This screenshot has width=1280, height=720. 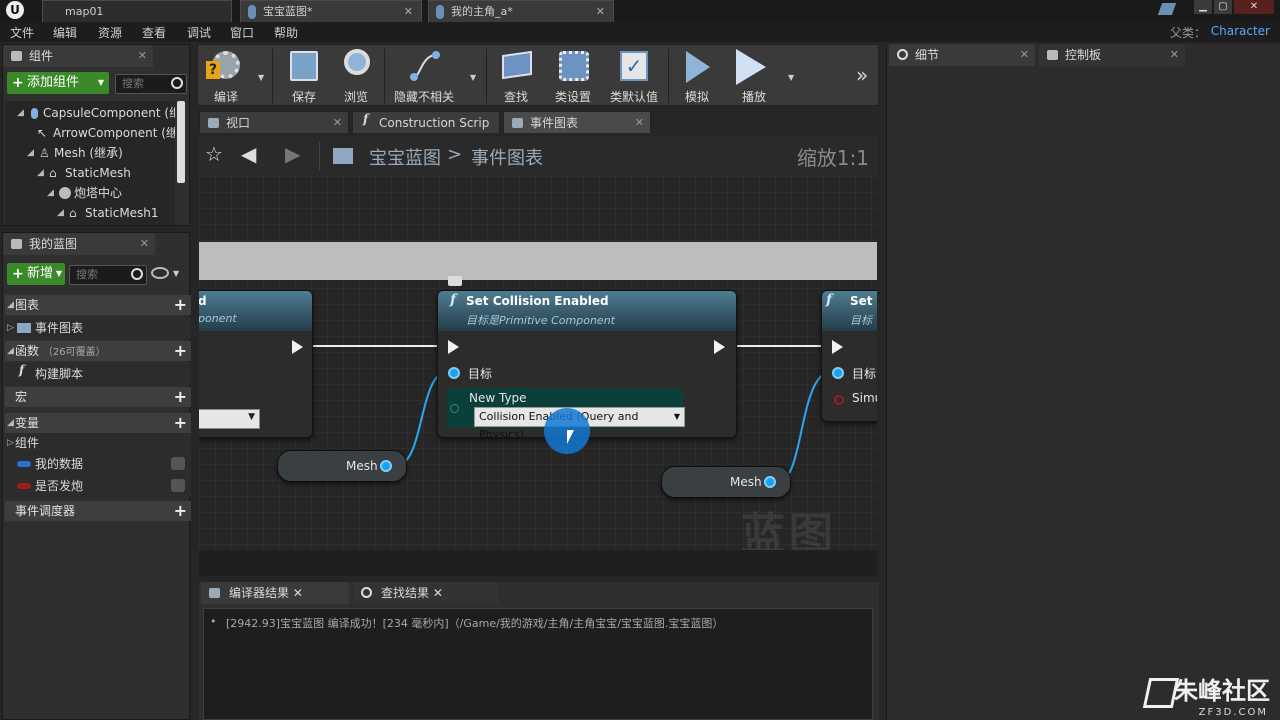 I want to click on item-var-mydata: 我的数据, so click(x=98, y=464).